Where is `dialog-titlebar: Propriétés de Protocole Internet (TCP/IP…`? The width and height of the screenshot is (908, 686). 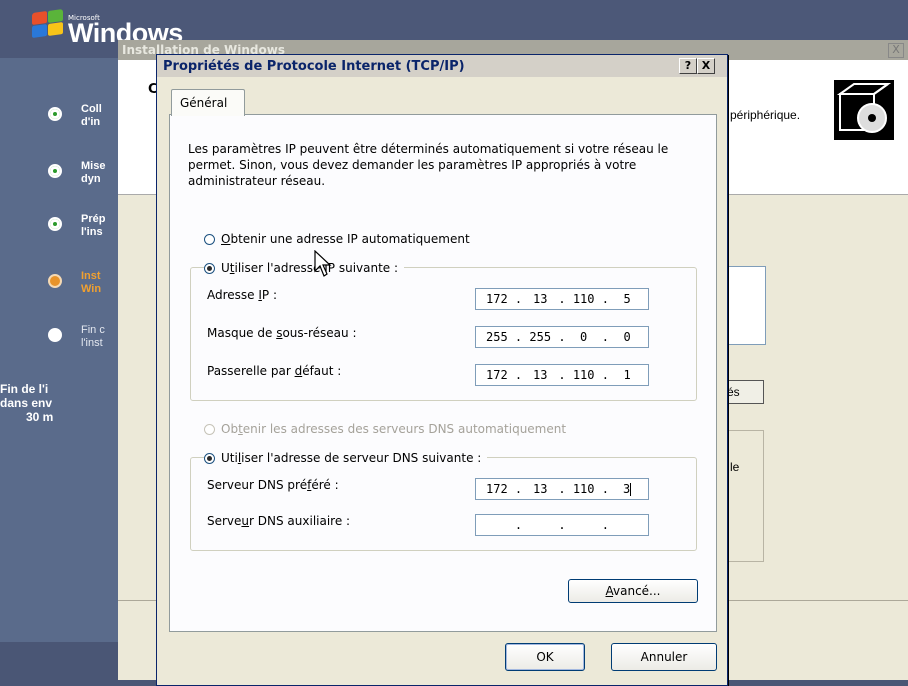 dialog-titlebar: Propriétés de Protocole Internet (TCP/IP… is located at coordinates (442, 66).